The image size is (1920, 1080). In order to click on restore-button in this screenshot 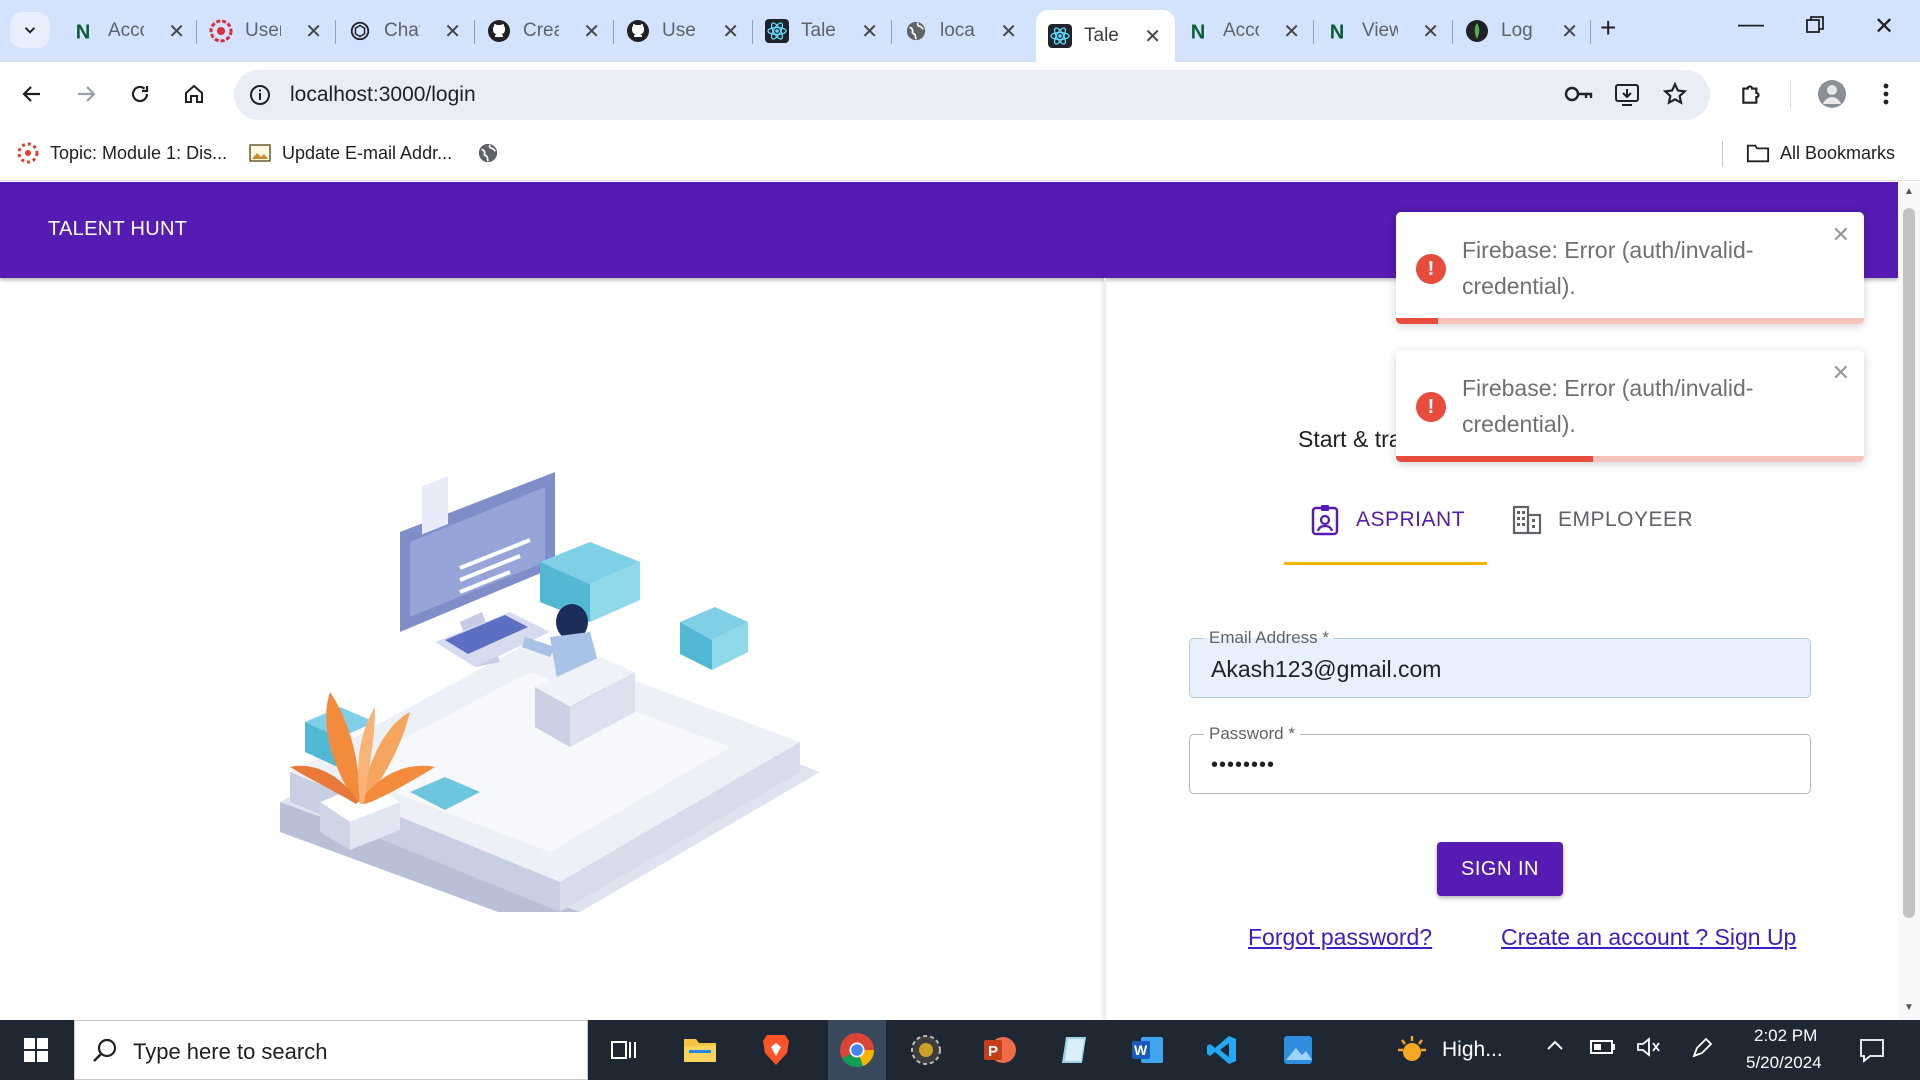, I will do `click(1815, 27)`.